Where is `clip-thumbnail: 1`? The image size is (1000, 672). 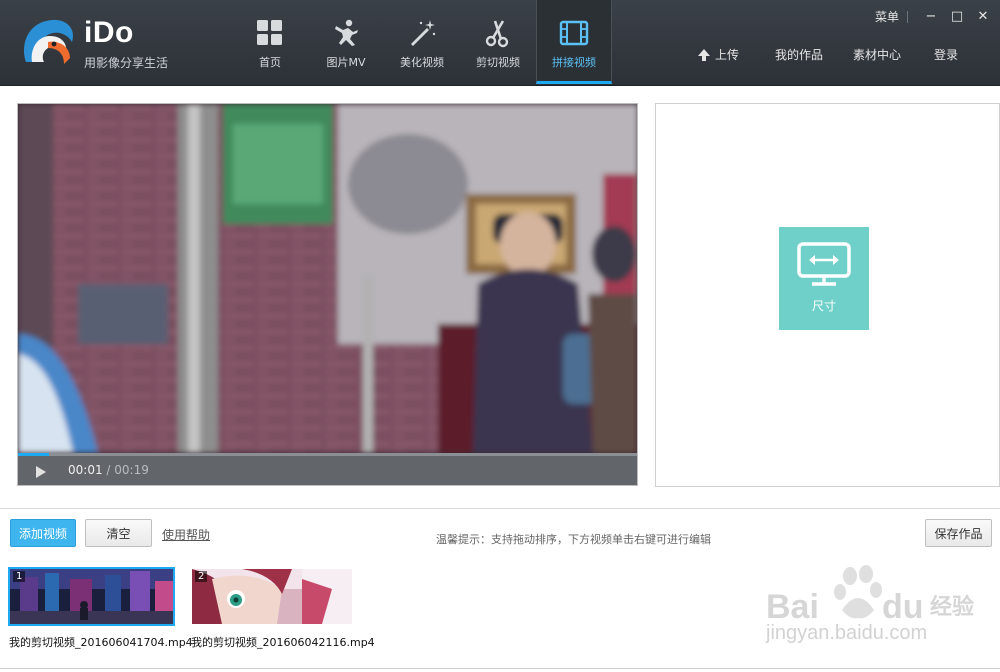
clip-thumbnail: 1 is located at coordinates (91, 596).